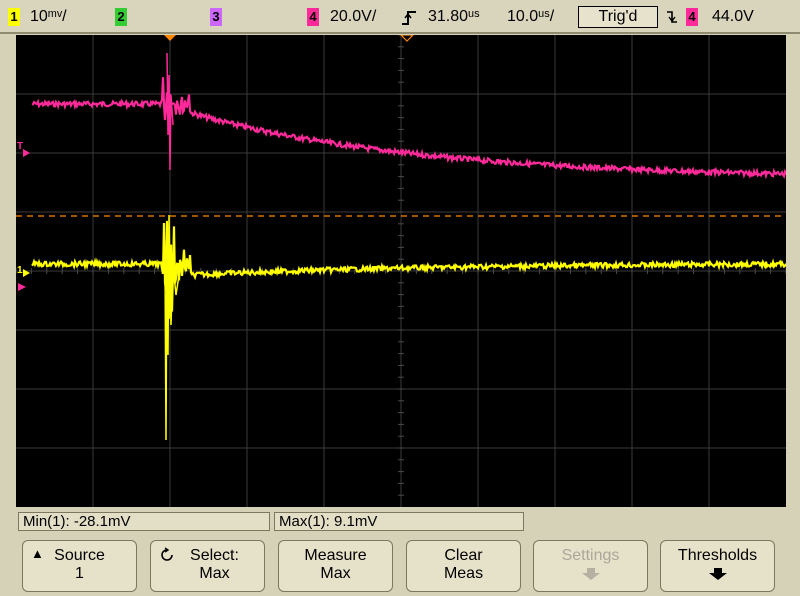 Image resolution: width=800 pixels, height=596 pixels. Describe the element at coordinates (672, 17) in the screenshot. I see `falling-slope-icon` at that location.